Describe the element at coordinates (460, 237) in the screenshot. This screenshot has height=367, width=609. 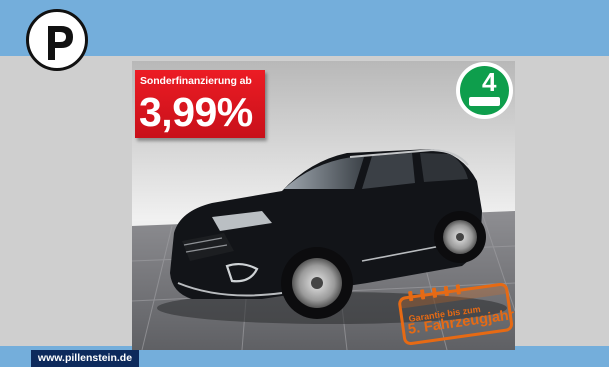
I see `rear-wheel` at that location.